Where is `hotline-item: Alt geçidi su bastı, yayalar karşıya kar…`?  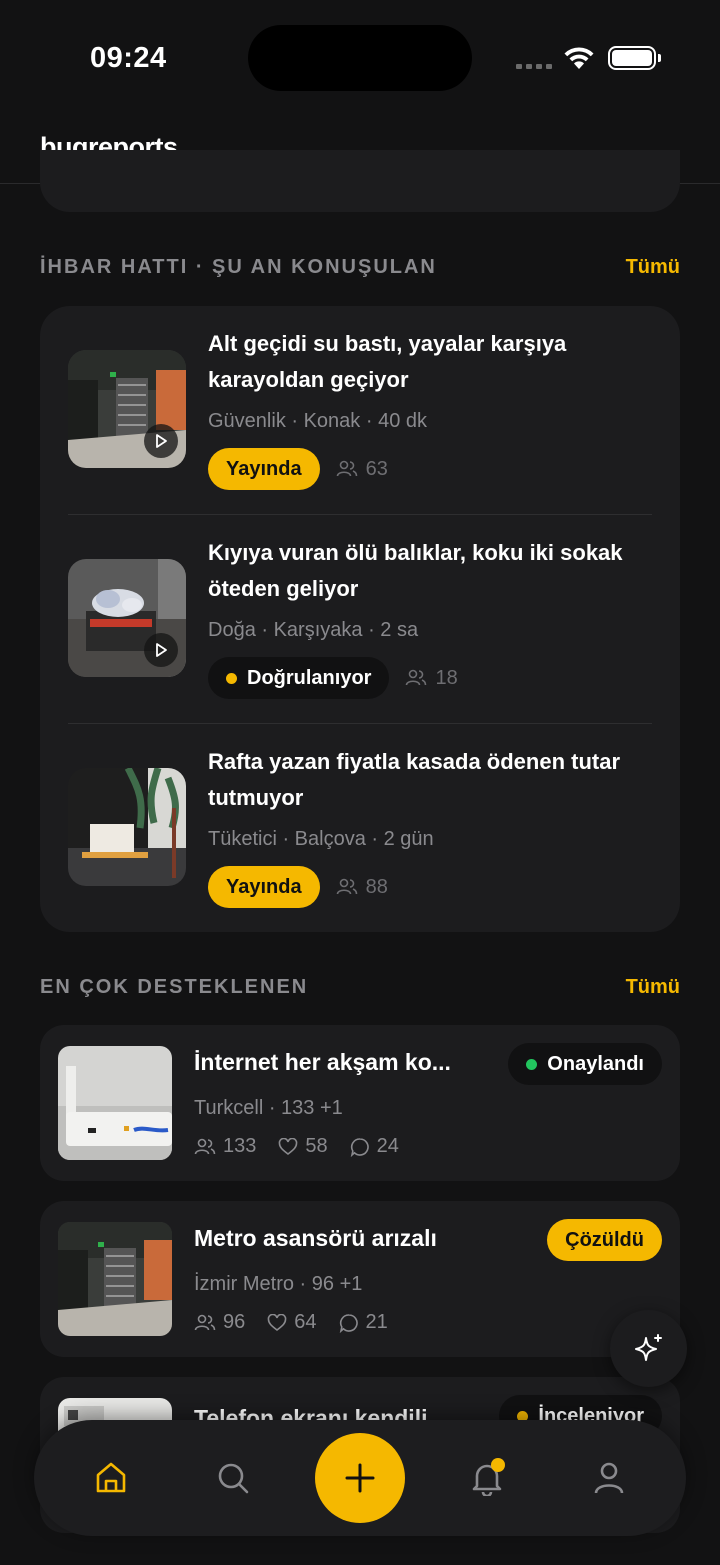 hotline-item: Alt geçidi su bastı, yayalar karşıya kar… is located at coordinates (360, 410).